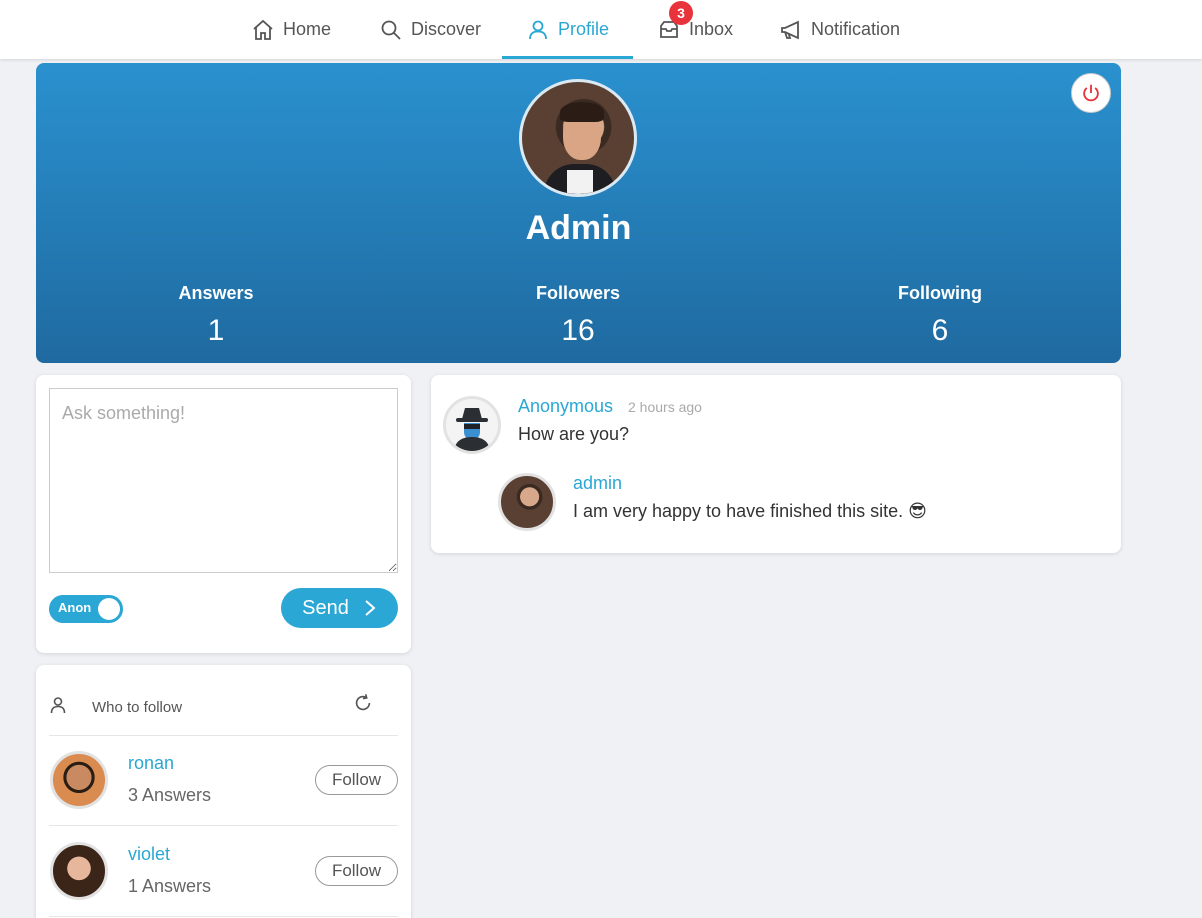 This screenshot has width=1202, height=918. I want to click on toggle-knob, so click(109, 609).